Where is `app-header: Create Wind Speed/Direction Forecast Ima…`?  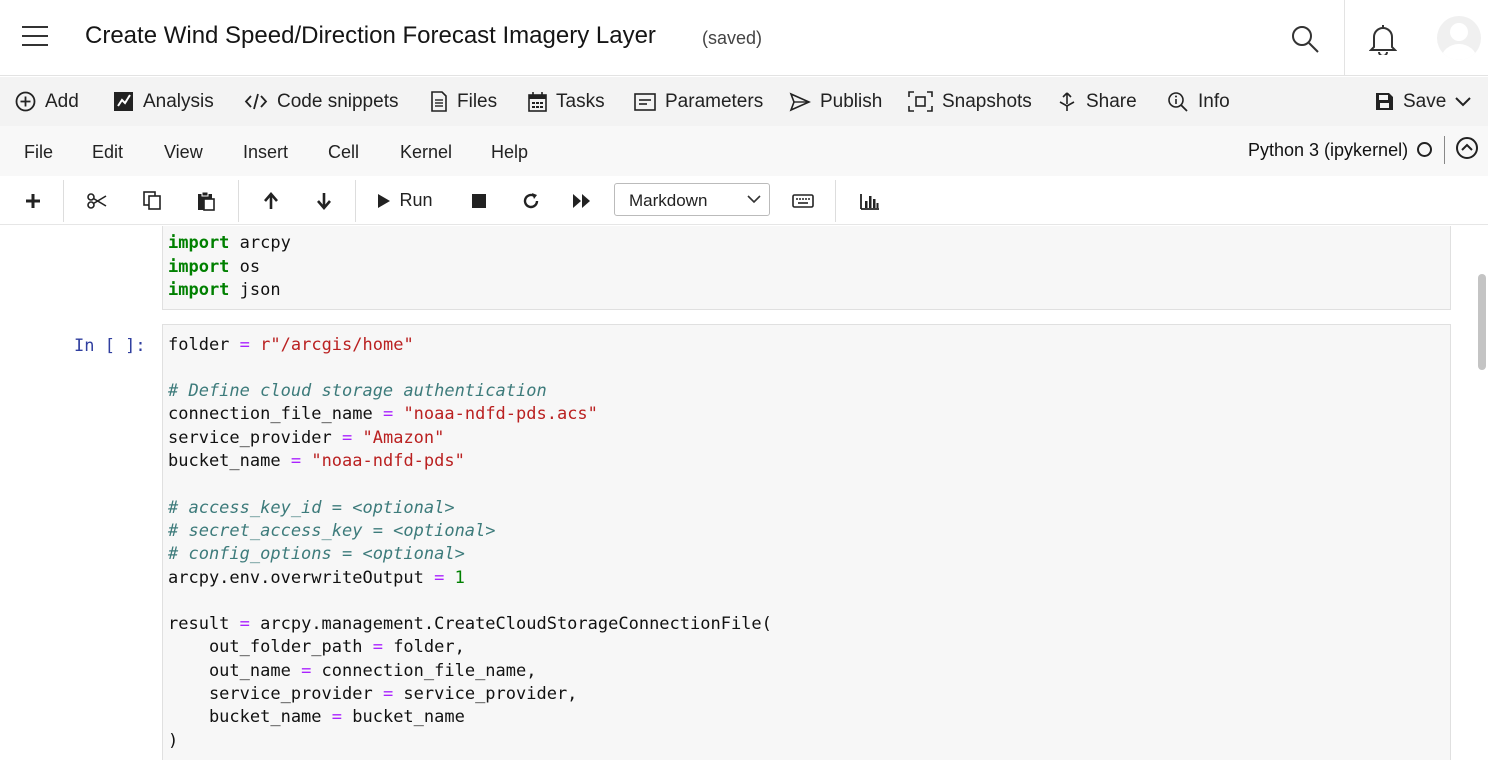 app-header: Create Wind Speed/Direction Forecast Ima… is located at coordinates (744, 38).